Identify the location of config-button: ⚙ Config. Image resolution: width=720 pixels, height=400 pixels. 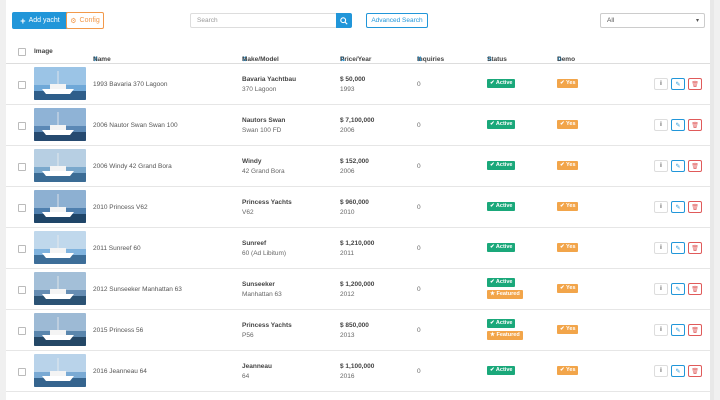
(85, 20).